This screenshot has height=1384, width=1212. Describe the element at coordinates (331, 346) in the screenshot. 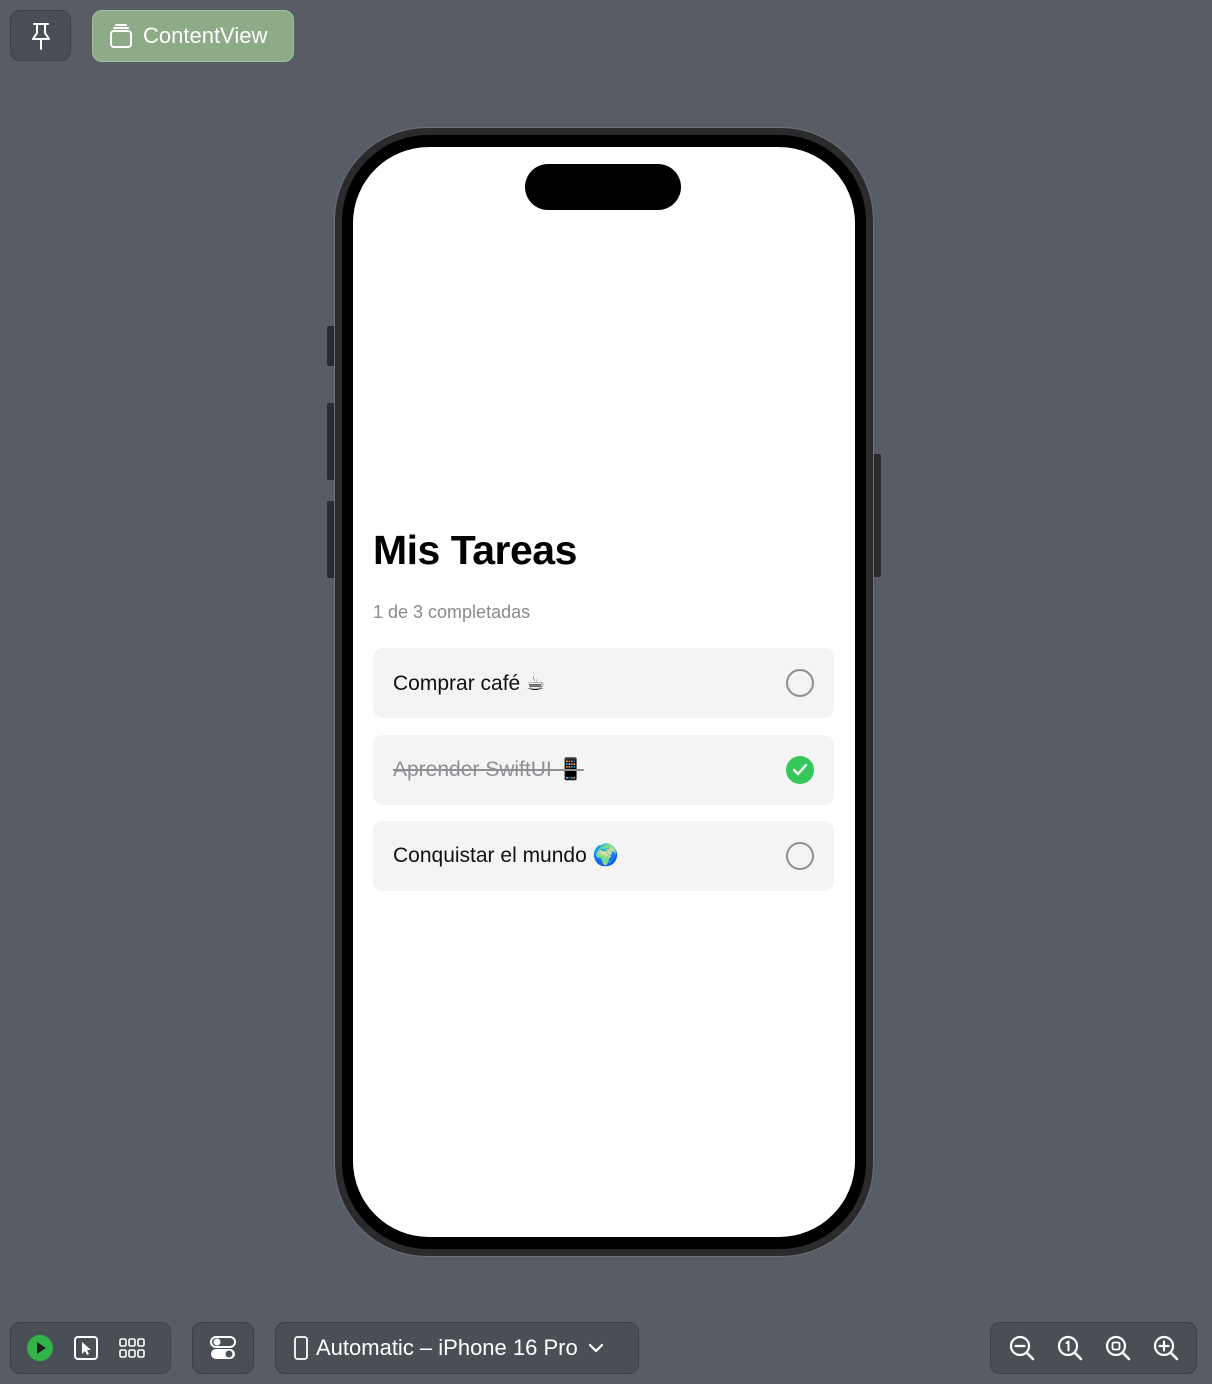

I see `action-button` at that location.